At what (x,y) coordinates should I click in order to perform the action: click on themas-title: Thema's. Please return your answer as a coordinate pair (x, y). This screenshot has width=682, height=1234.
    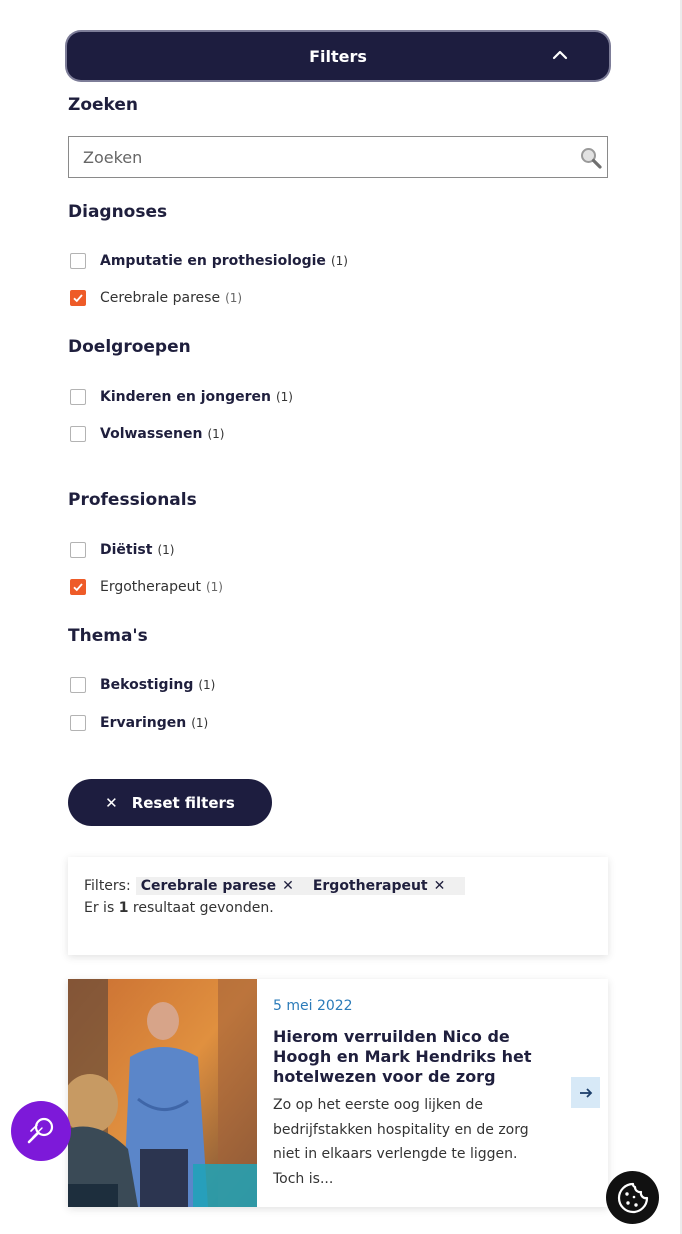
    Looking at the image, I should click on (108, 636).